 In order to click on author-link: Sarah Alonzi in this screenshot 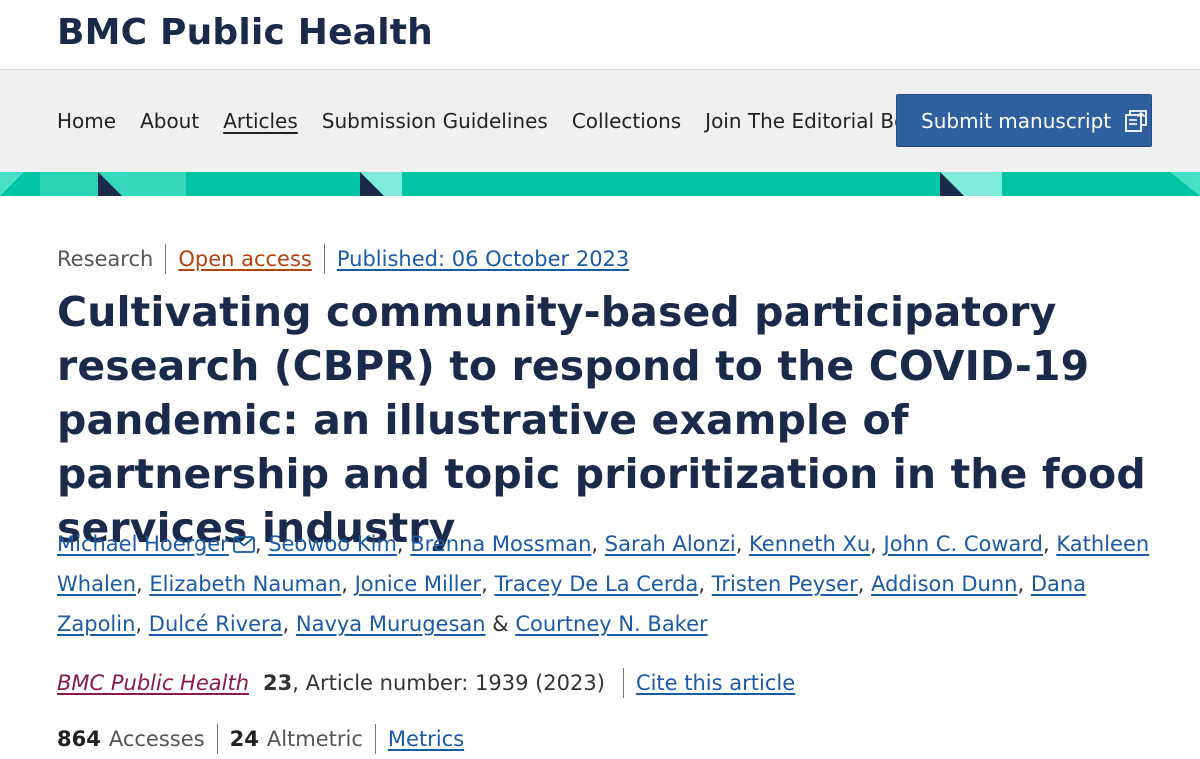, I will do `click(670, 544)`.